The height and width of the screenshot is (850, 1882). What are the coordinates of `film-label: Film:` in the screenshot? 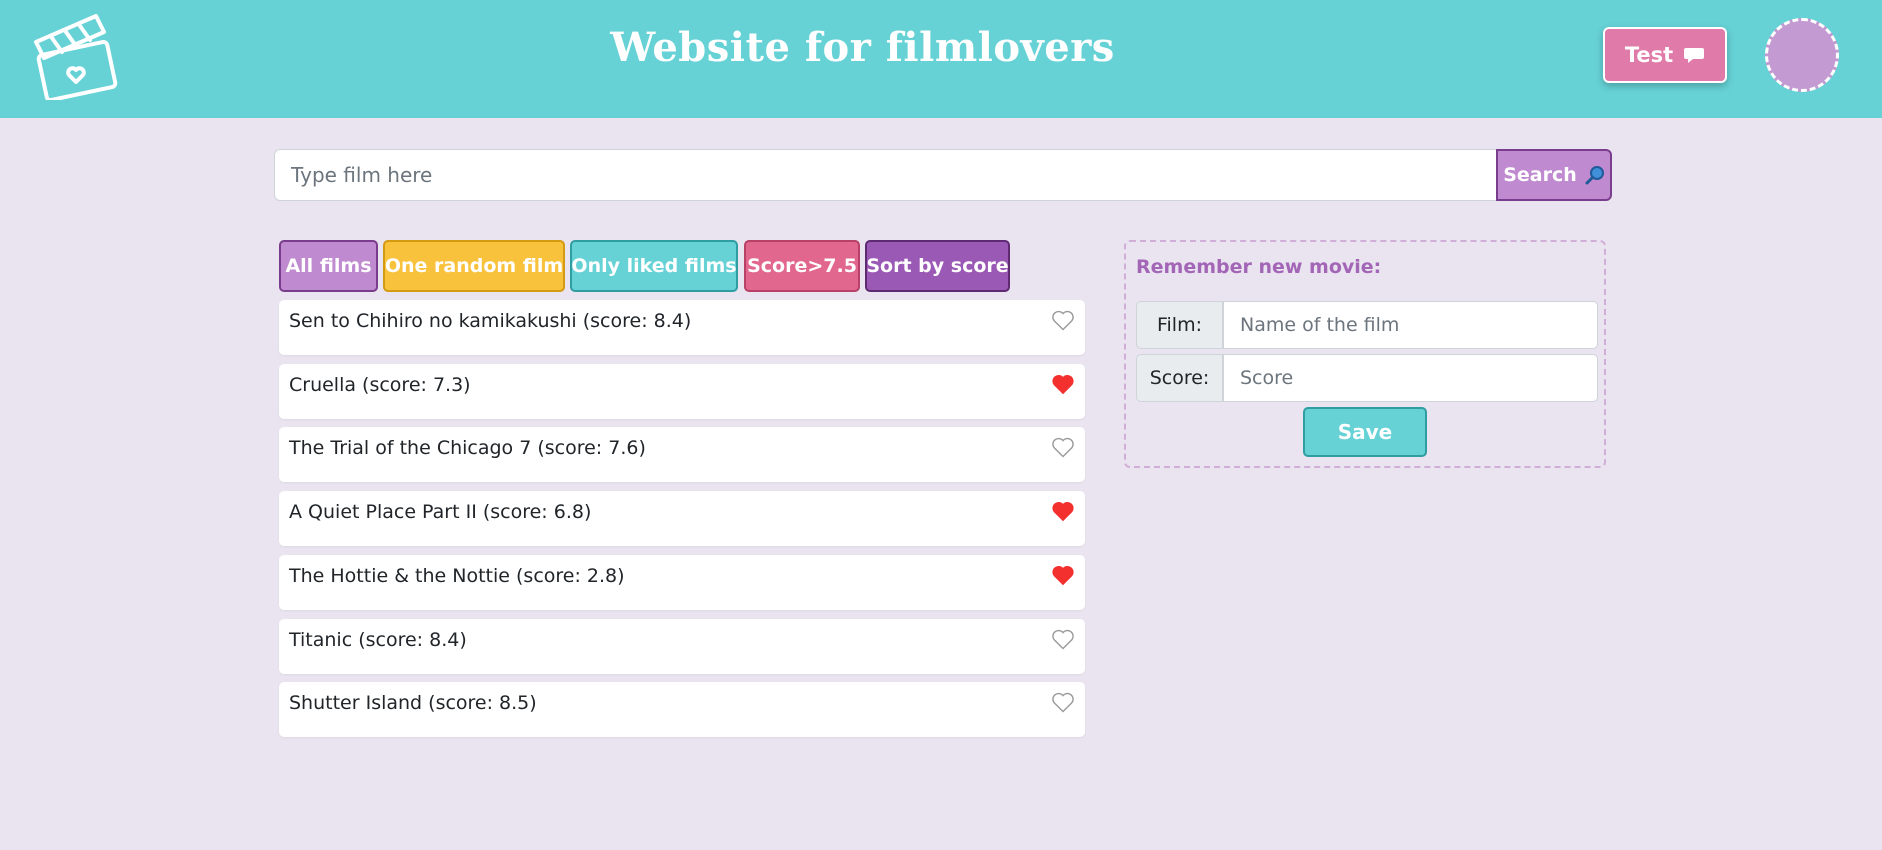 It's located at (1179, 325).